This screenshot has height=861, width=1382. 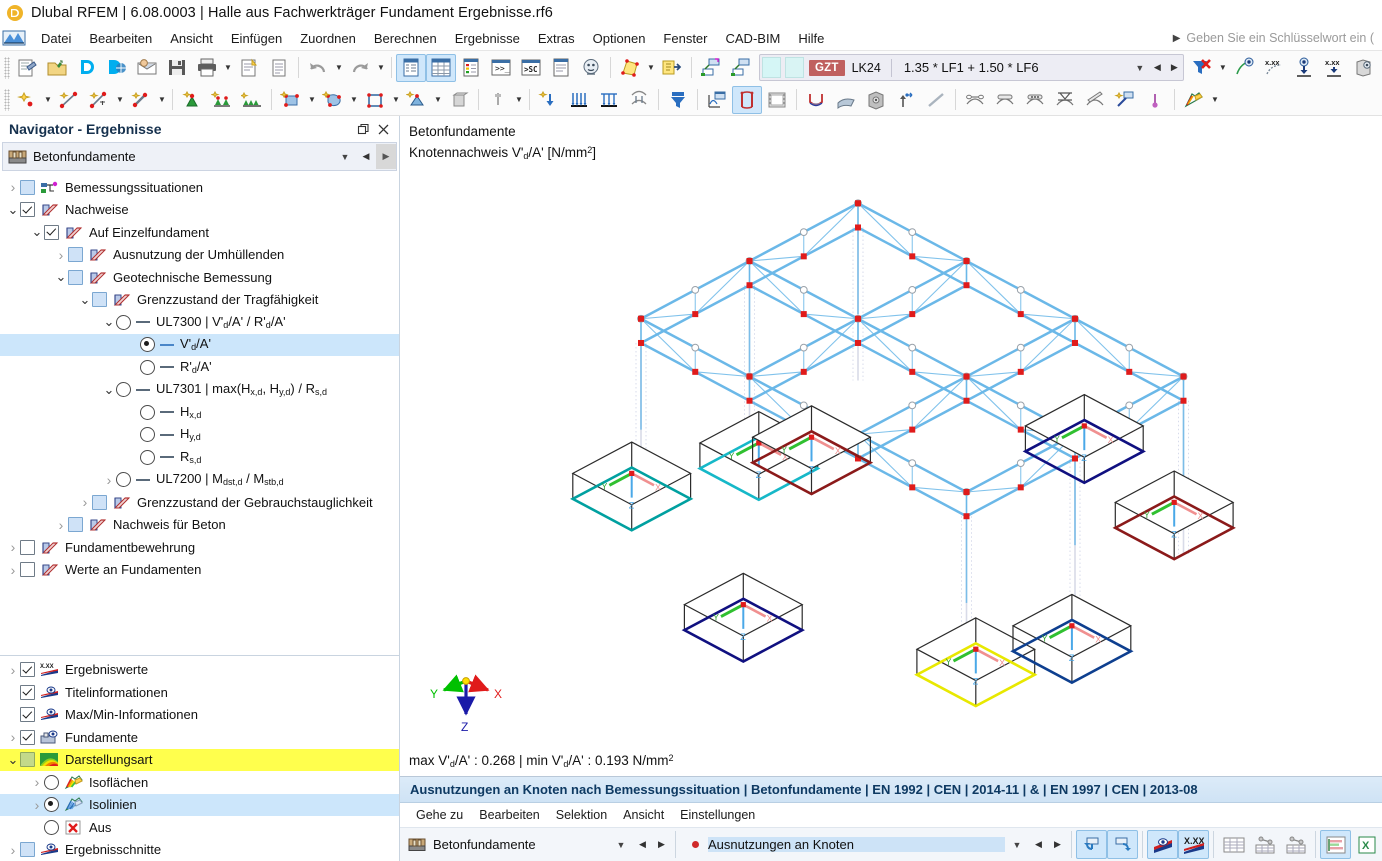 I want to click on tree-item-bemessungssituationen: › Bemessungssituationen, so click(x=199, y=187).